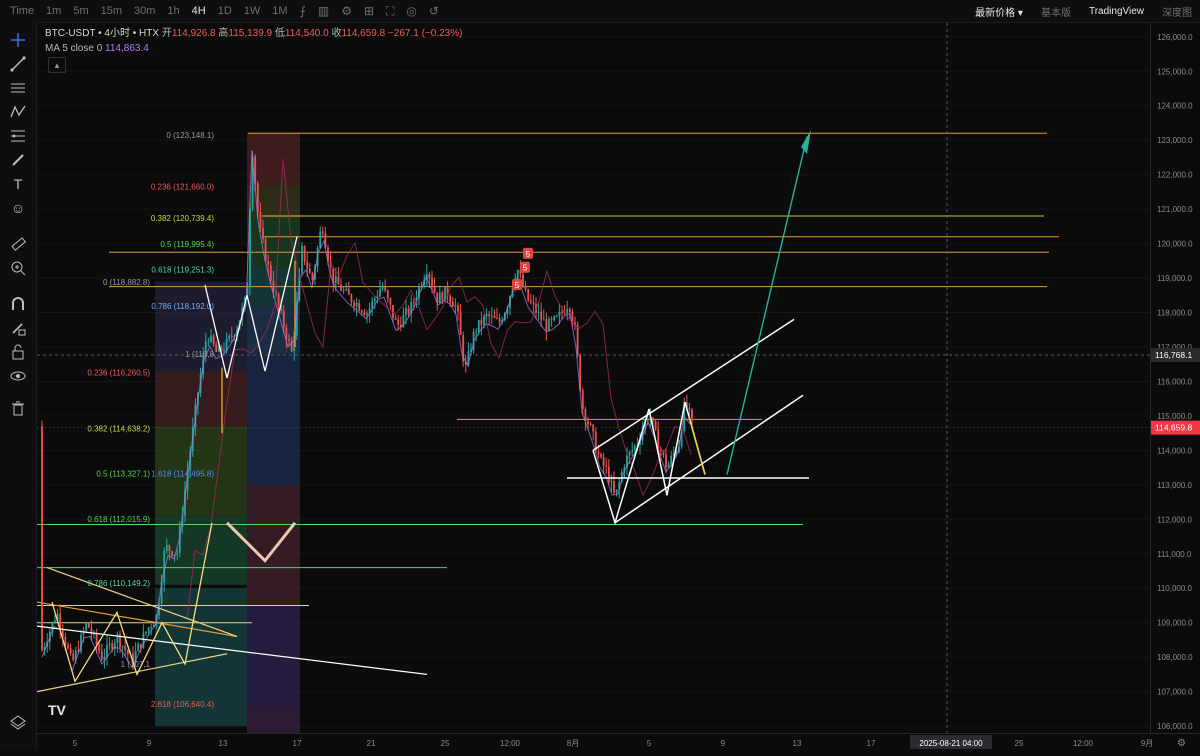 This screenshot has height=756, width=1200. Describe the element at coordinates (1177, 11) in the screenshot. I see `depth-chart-tab: 深度图` at that location.